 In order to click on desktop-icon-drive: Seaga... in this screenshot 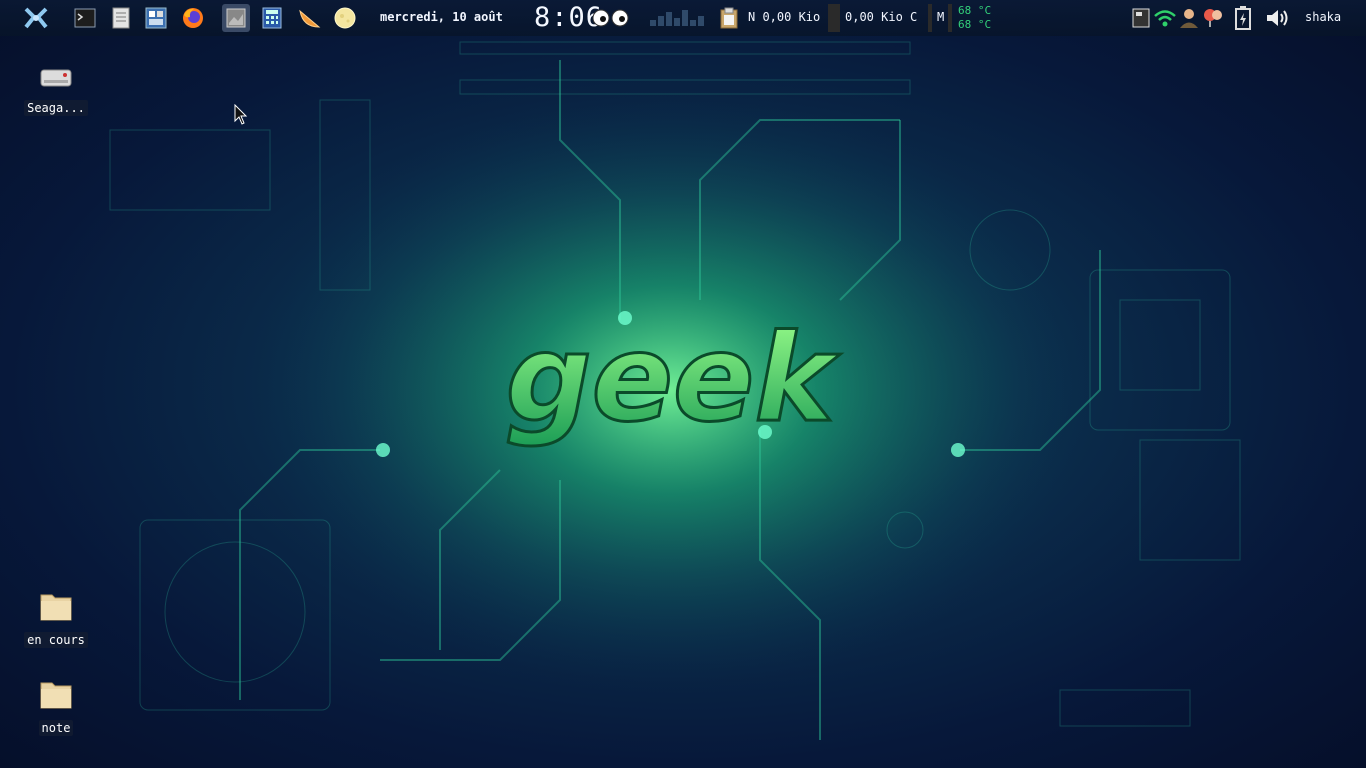, I will do `click(56, 89)`.